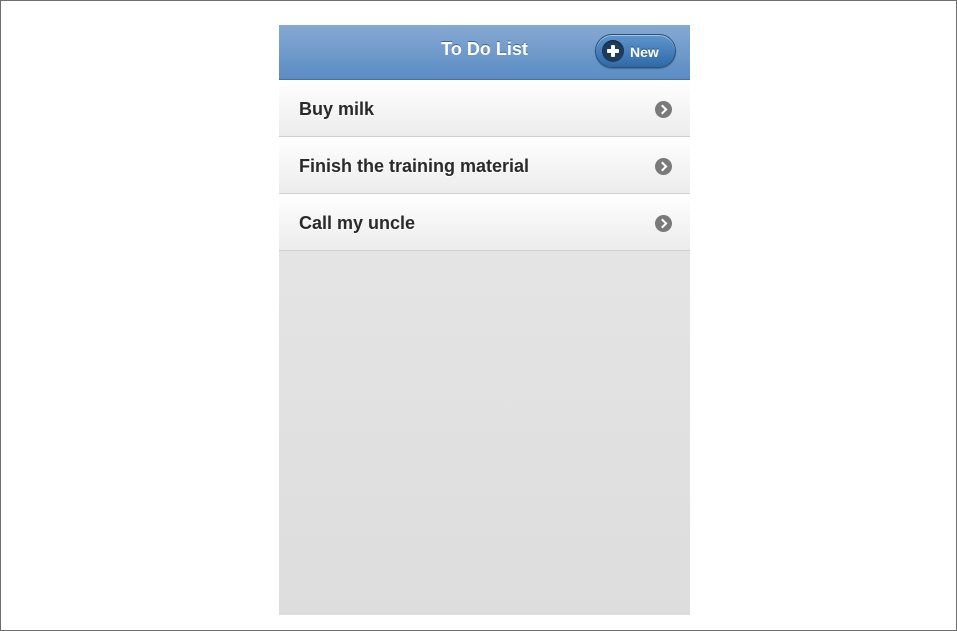  Describe the element at coordinates (337, 109) in the screenshot. I see `todo-item-label: Buy milk` at that location.